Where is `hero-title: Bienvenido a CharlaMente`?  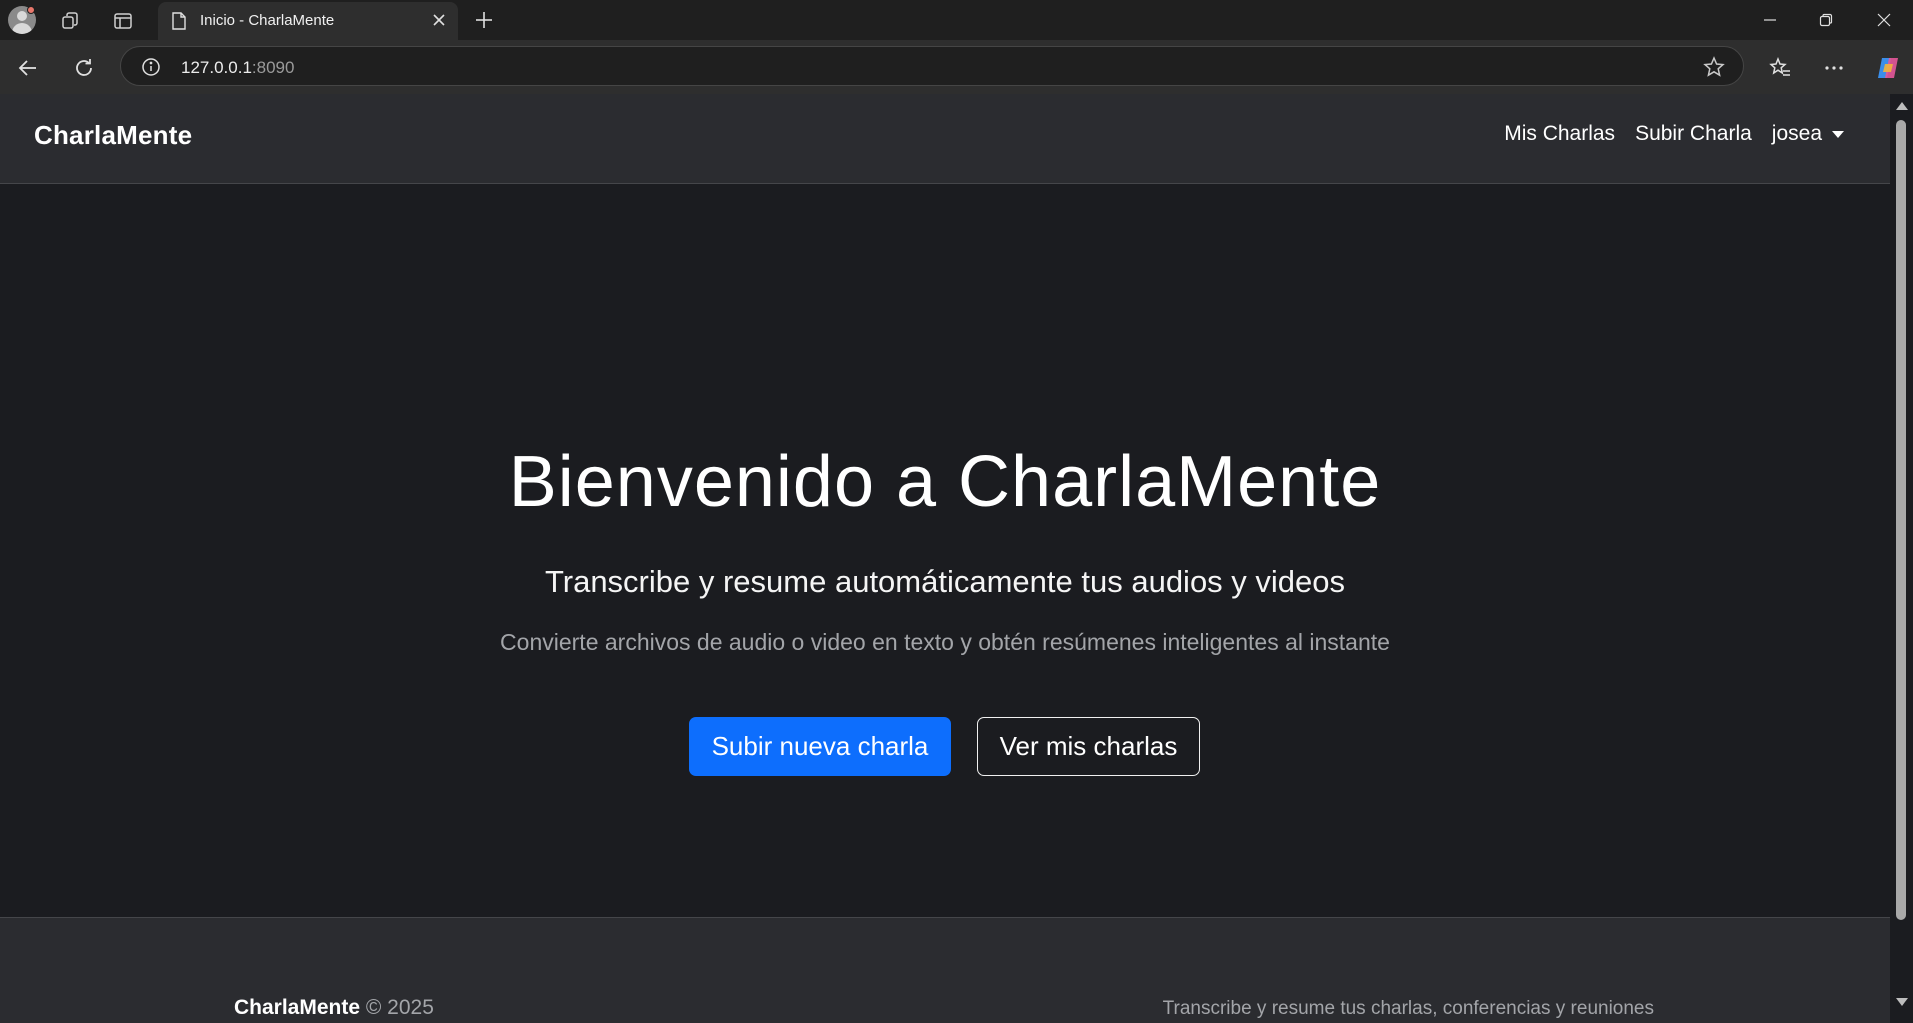 hero-title: Bienvenido a CharlaMente is located at coordinates (945, 482).